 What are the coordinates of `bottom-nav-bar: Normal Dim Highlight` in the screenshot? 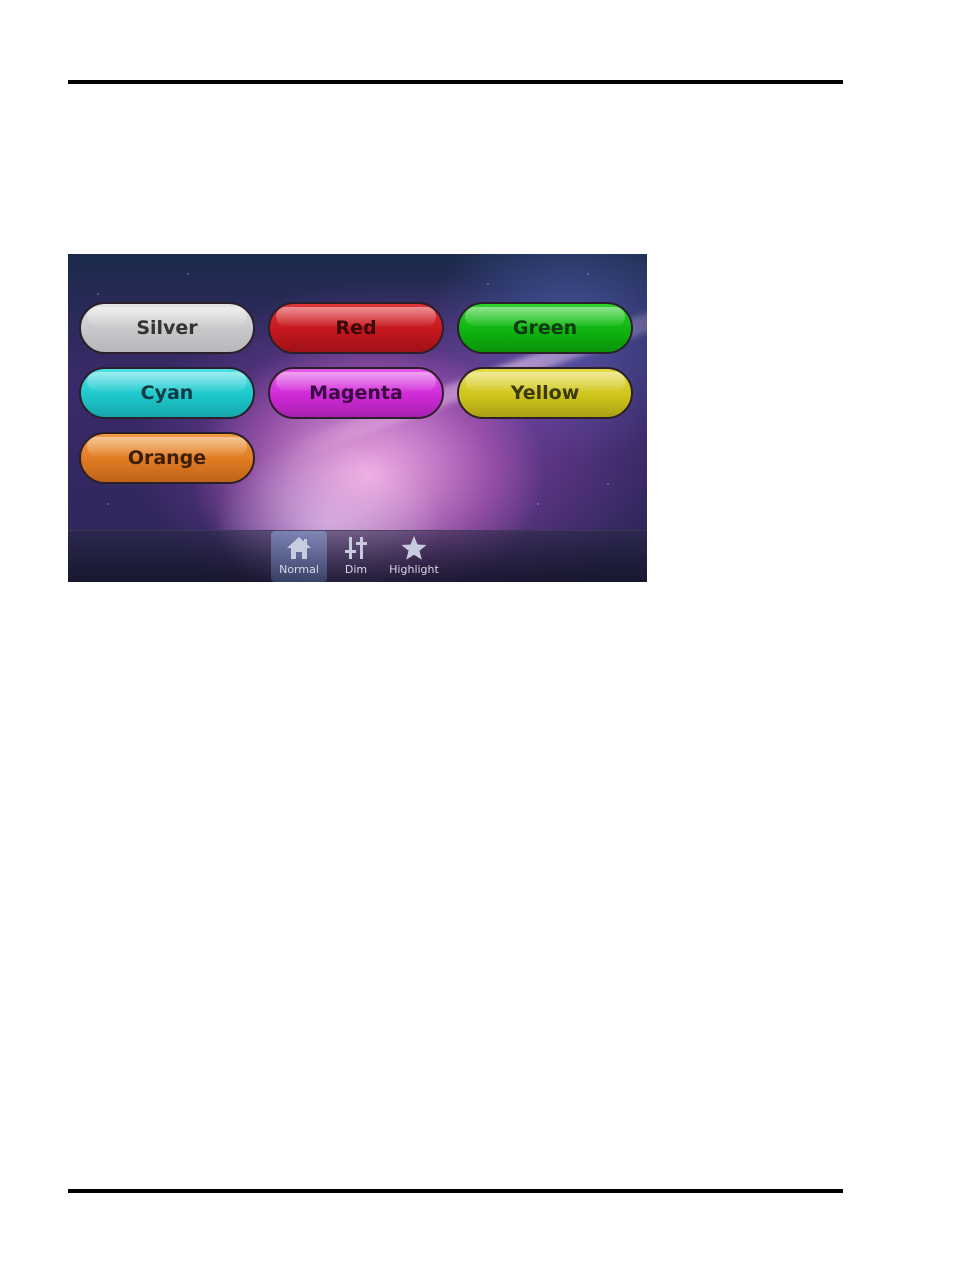 It's located at (357, 556).